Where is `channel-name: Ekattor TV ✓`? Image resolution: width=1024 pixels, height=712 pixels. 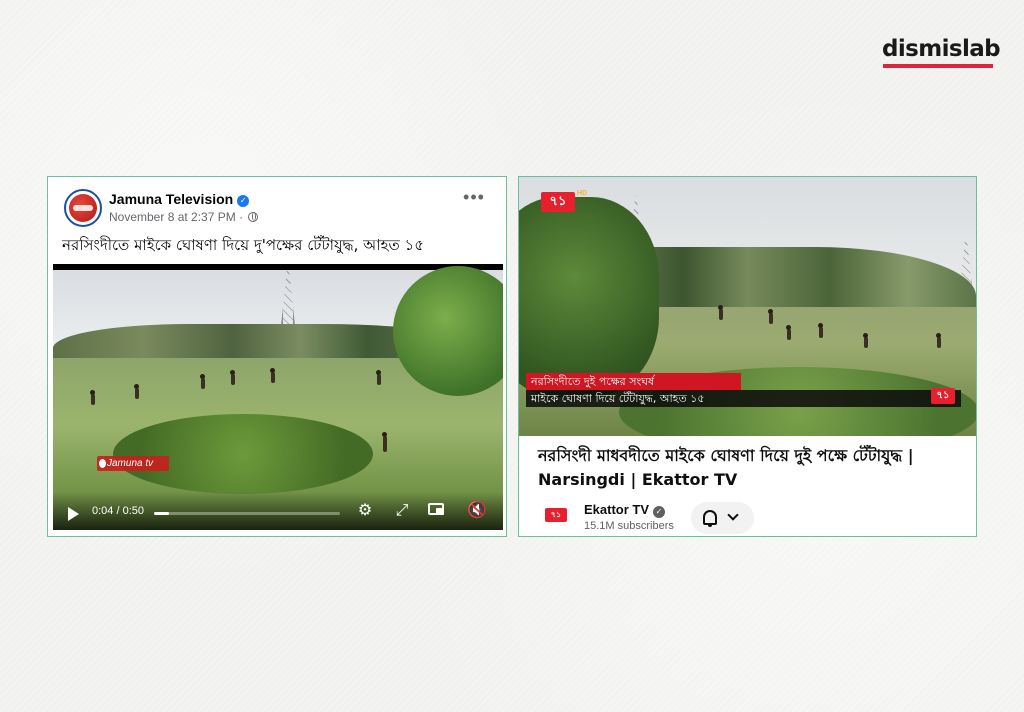 channel-name: Ekattor TV ✓ is located at coordinates (625, 510).